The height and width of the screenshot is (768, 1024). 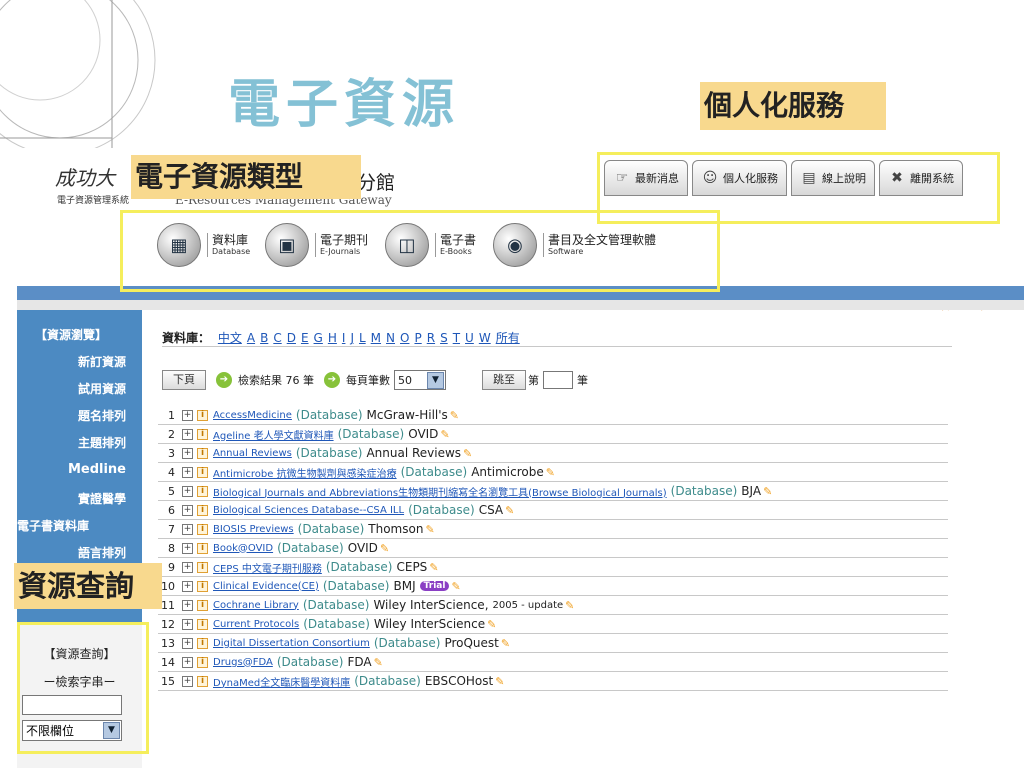 What do you see at coordinates (277, 338) in the screenshot?
I see `alpha-link: C` at bounding box center [277, 338].